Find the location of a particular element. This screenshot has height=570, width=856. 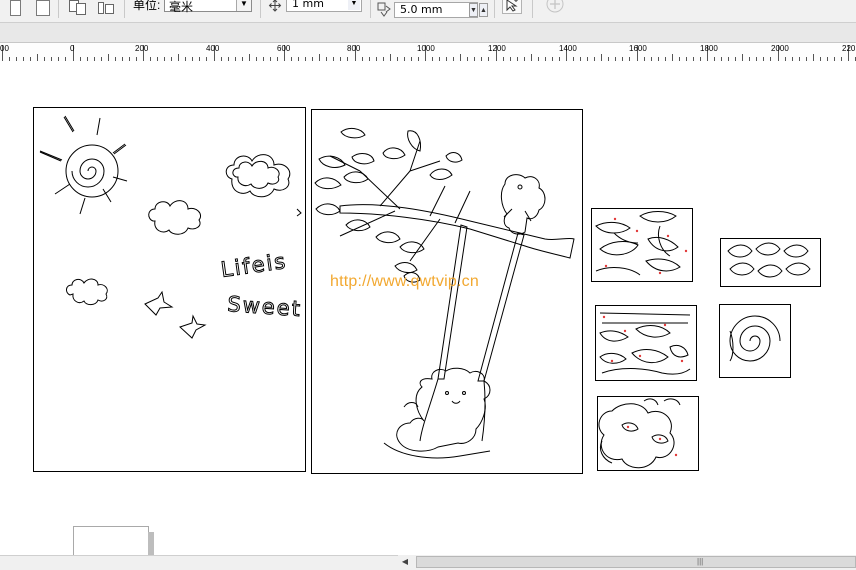

units-label: 单位: is located at coordinates (147, 6).